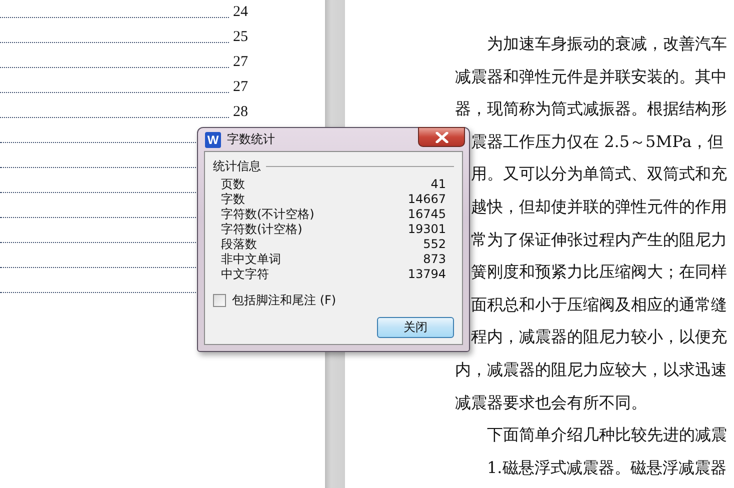 This screenshot has height=488, width=734. What do you see at coordinates (591, 108) in the screenshot?
I see `paragraph-line: 器，现简称为筒式减振器。根据结构形` at bounding box center [591, 108].